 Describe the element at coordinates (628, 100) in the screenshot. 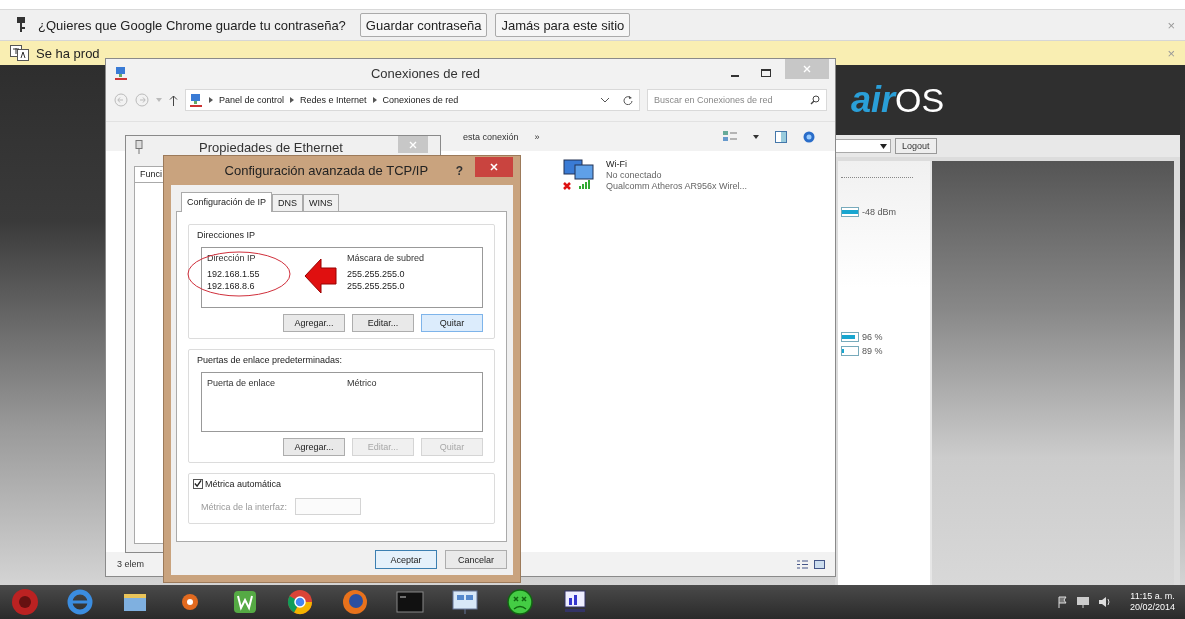

I see `refresh-icon` at that location.